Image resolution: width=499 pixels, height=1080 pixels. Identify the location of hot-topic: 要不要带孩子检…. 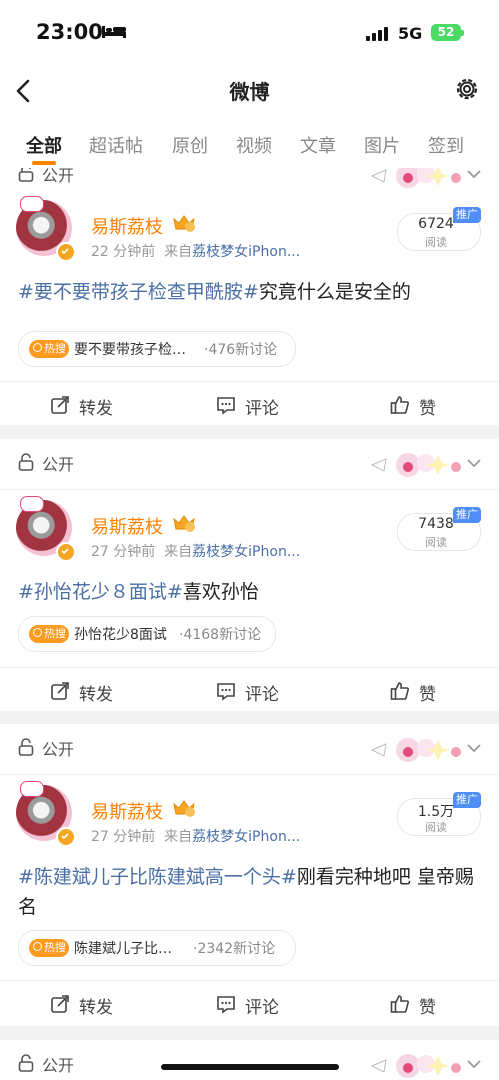
(130, 350).